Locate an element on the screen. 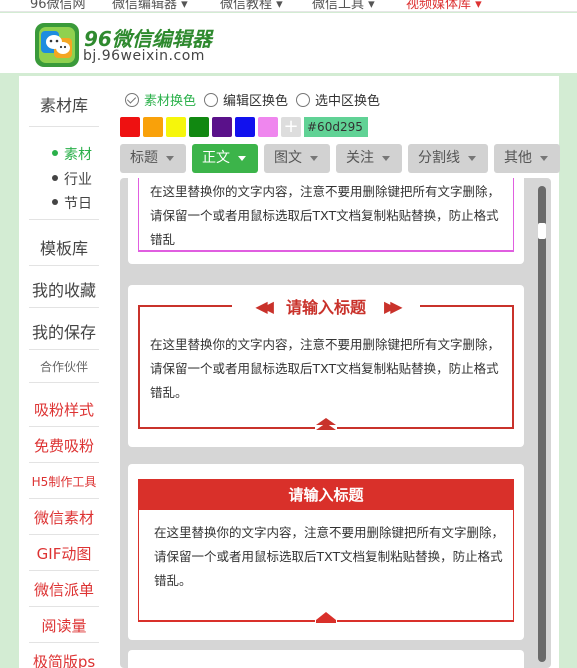  double-left-arrow-icon: ◀◀ is located at coordinates (264, 306).